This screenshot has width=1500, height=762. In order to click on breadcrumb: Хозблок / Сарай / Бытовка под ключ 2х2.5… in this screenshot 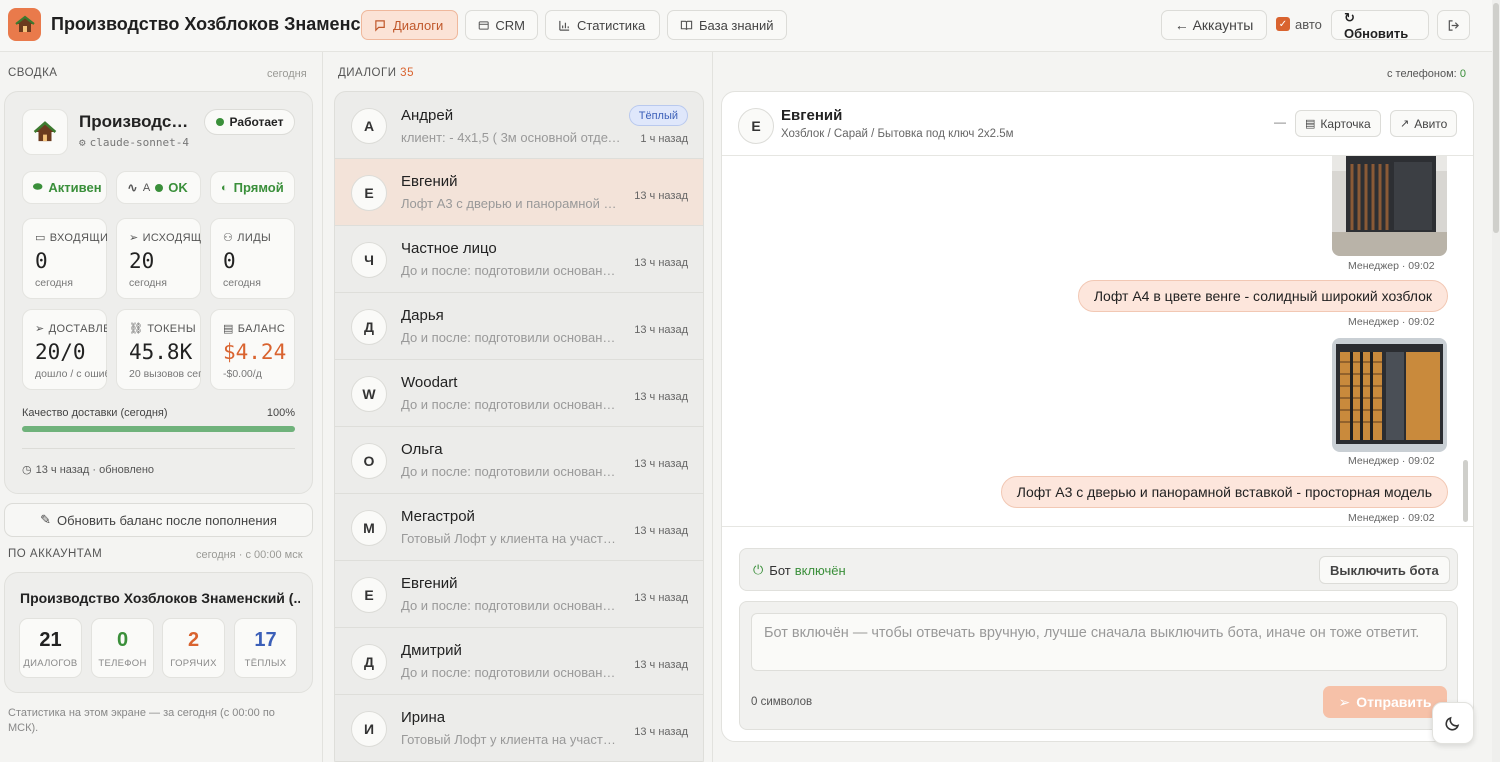, I will do `click(897, 134)`.